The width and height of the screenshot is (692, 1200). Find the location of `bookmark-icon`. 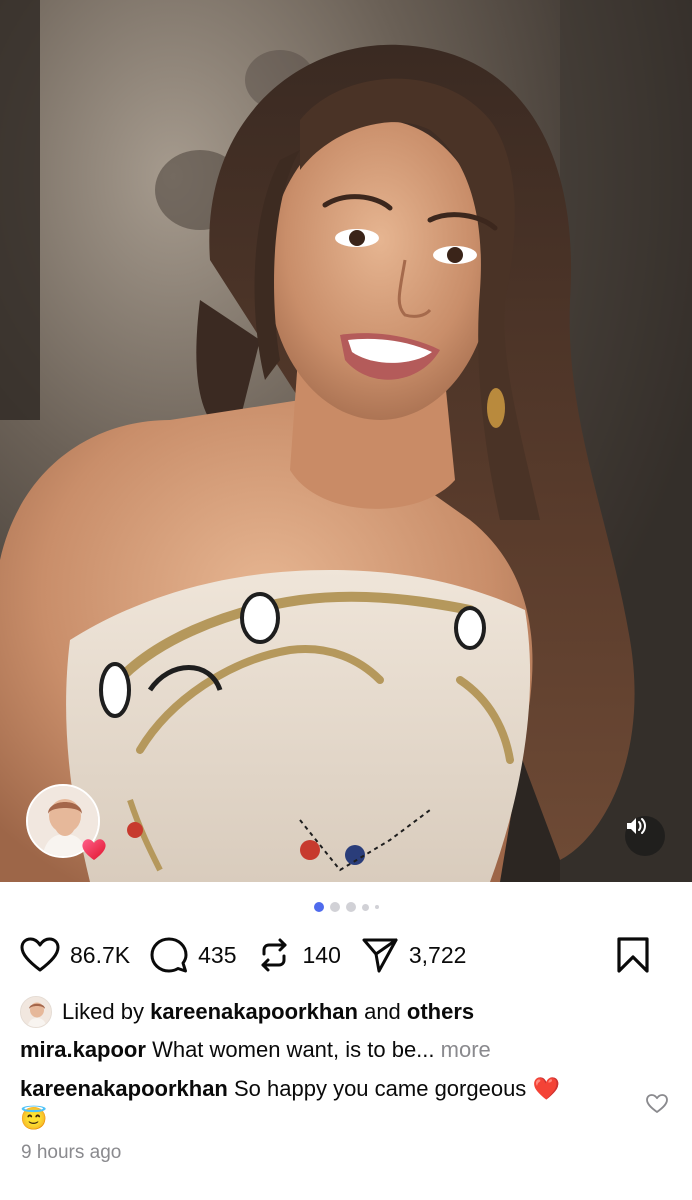

bookmark-icon is located at coordinates (633, 955).